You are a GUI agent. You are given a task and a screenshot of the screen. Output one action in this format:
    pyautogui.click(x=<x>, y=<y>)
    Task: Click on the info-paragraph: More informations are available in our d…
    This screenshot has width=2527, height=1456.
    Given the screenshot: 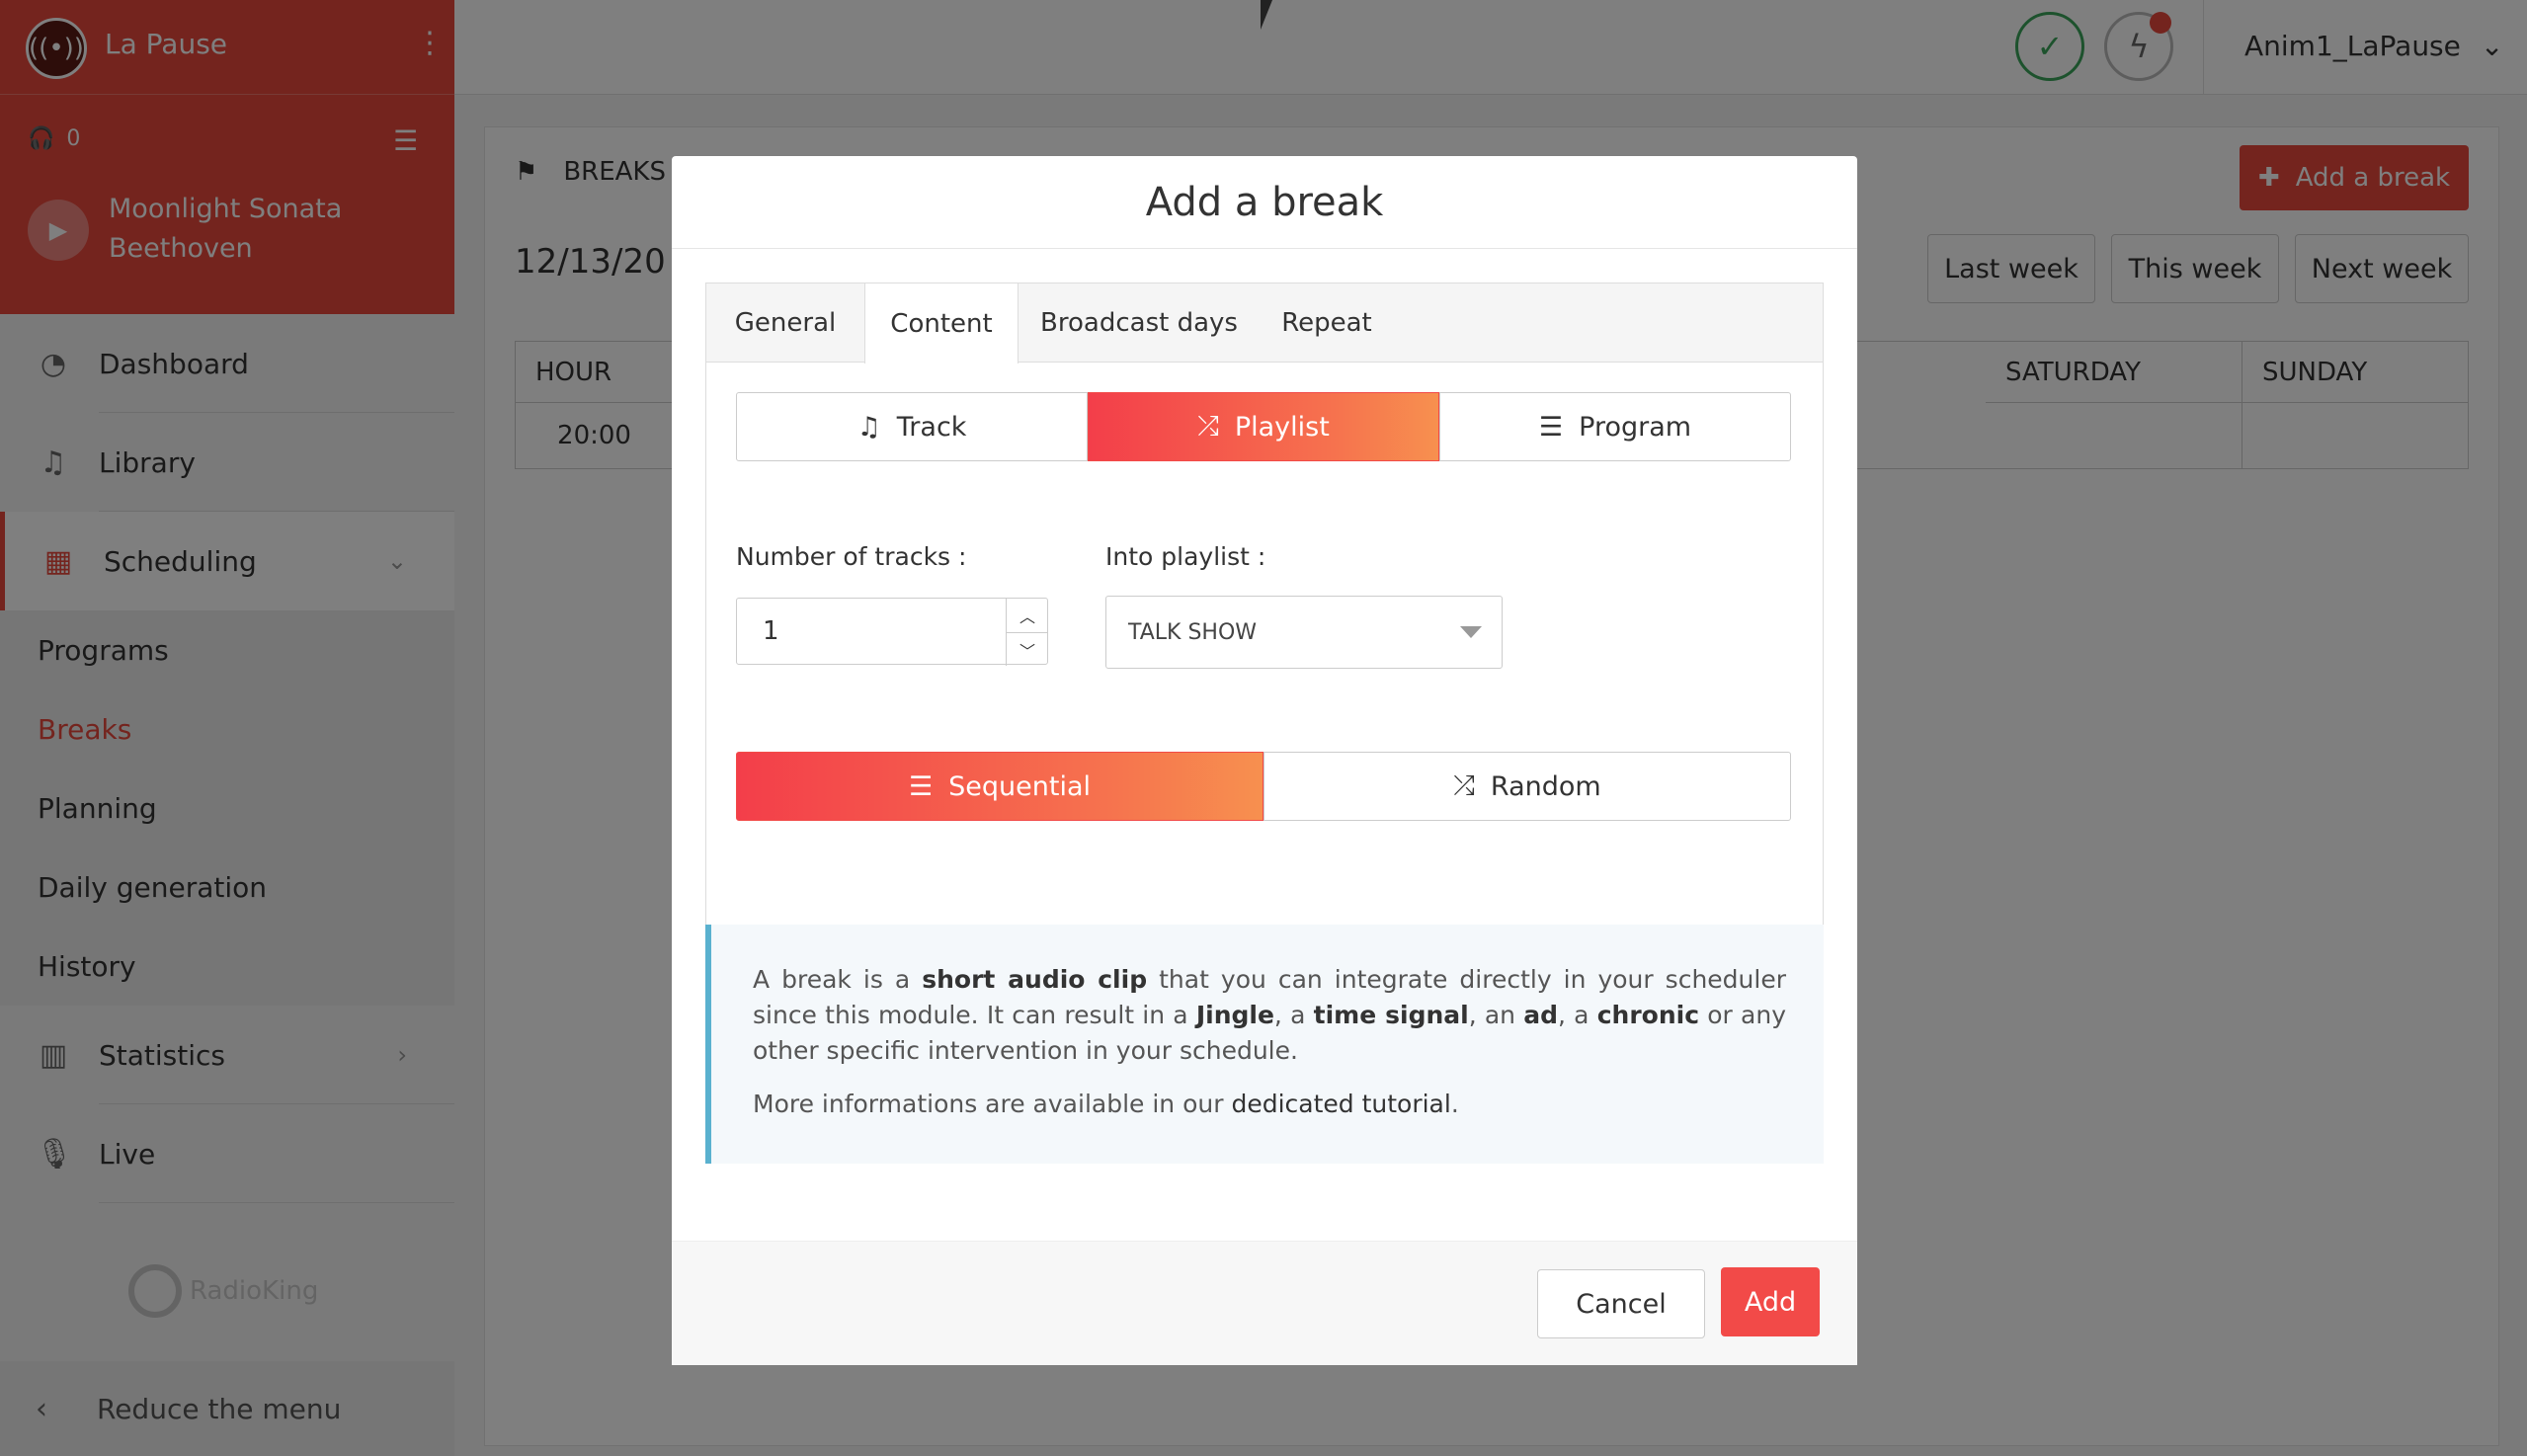 What is the action you would take?
    pyautogui.click(x=1269, y=1104)
    